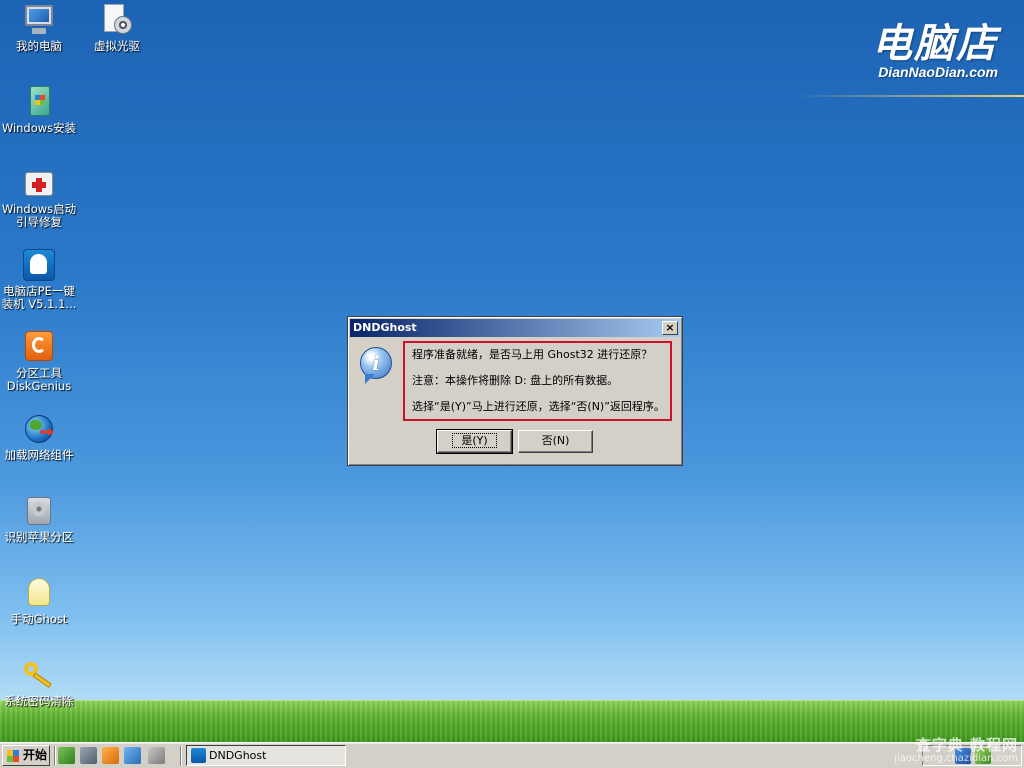  What do you see at coordinates (39, 347) in the screenshot?
I see `diskgenius-icon` at bounding box center [39, 347].